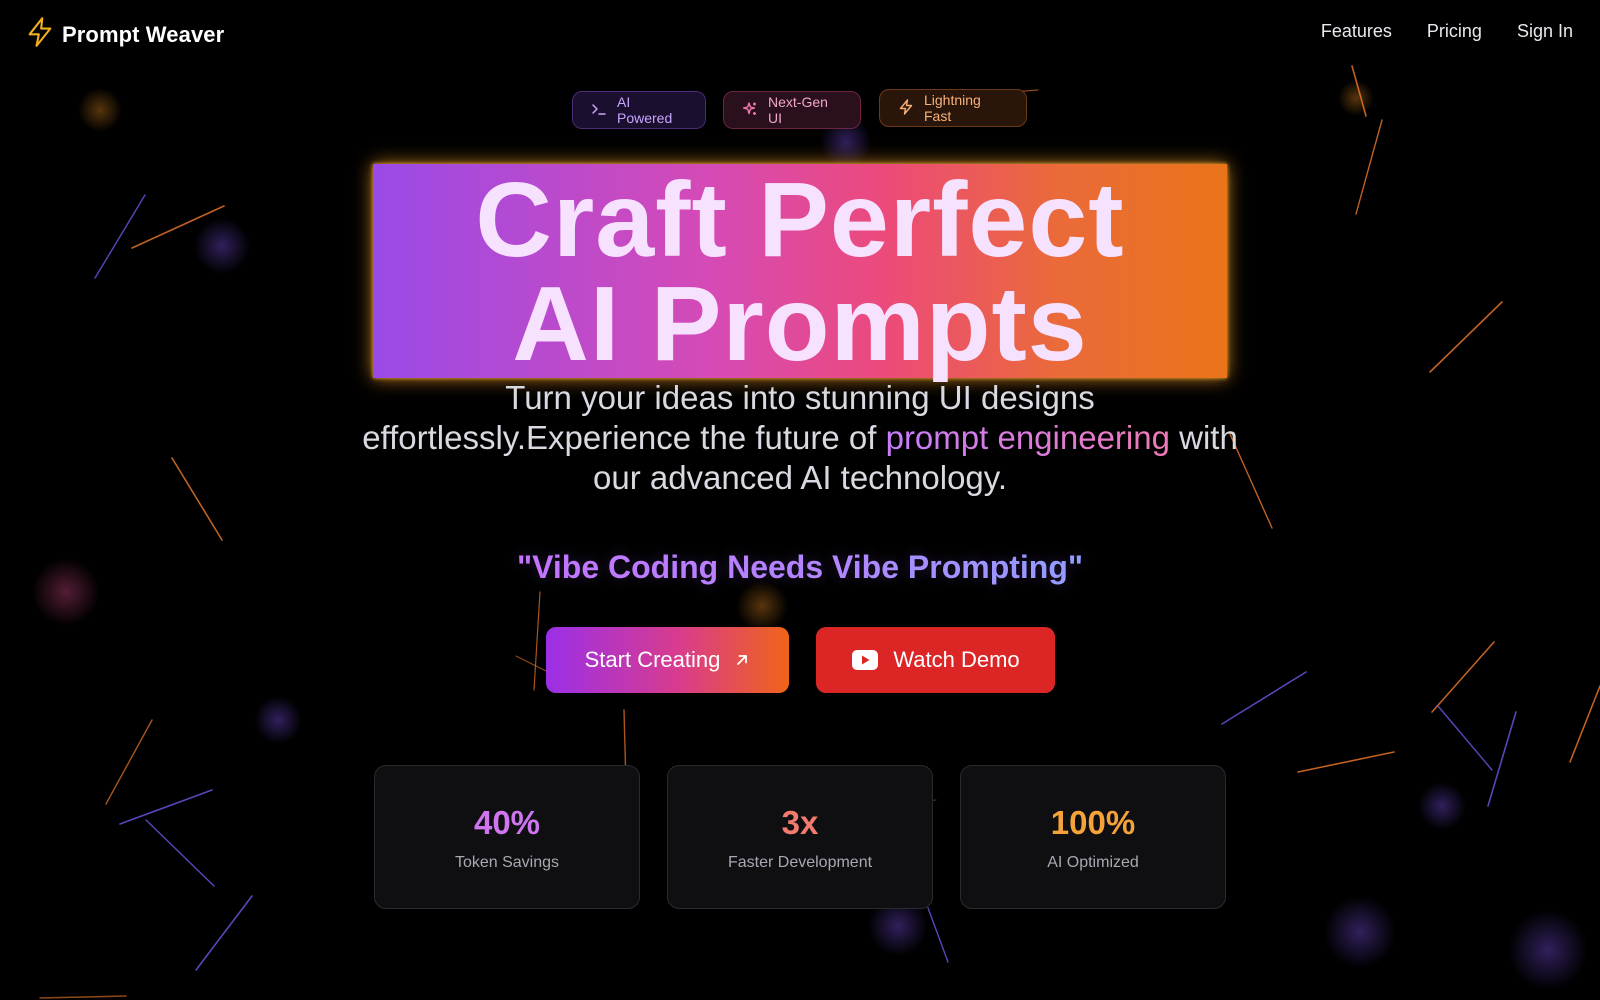 The width and height of the screenshot is (1600, 1000). I want to click on badge-label: Lightning Fast, so click(952, 108).